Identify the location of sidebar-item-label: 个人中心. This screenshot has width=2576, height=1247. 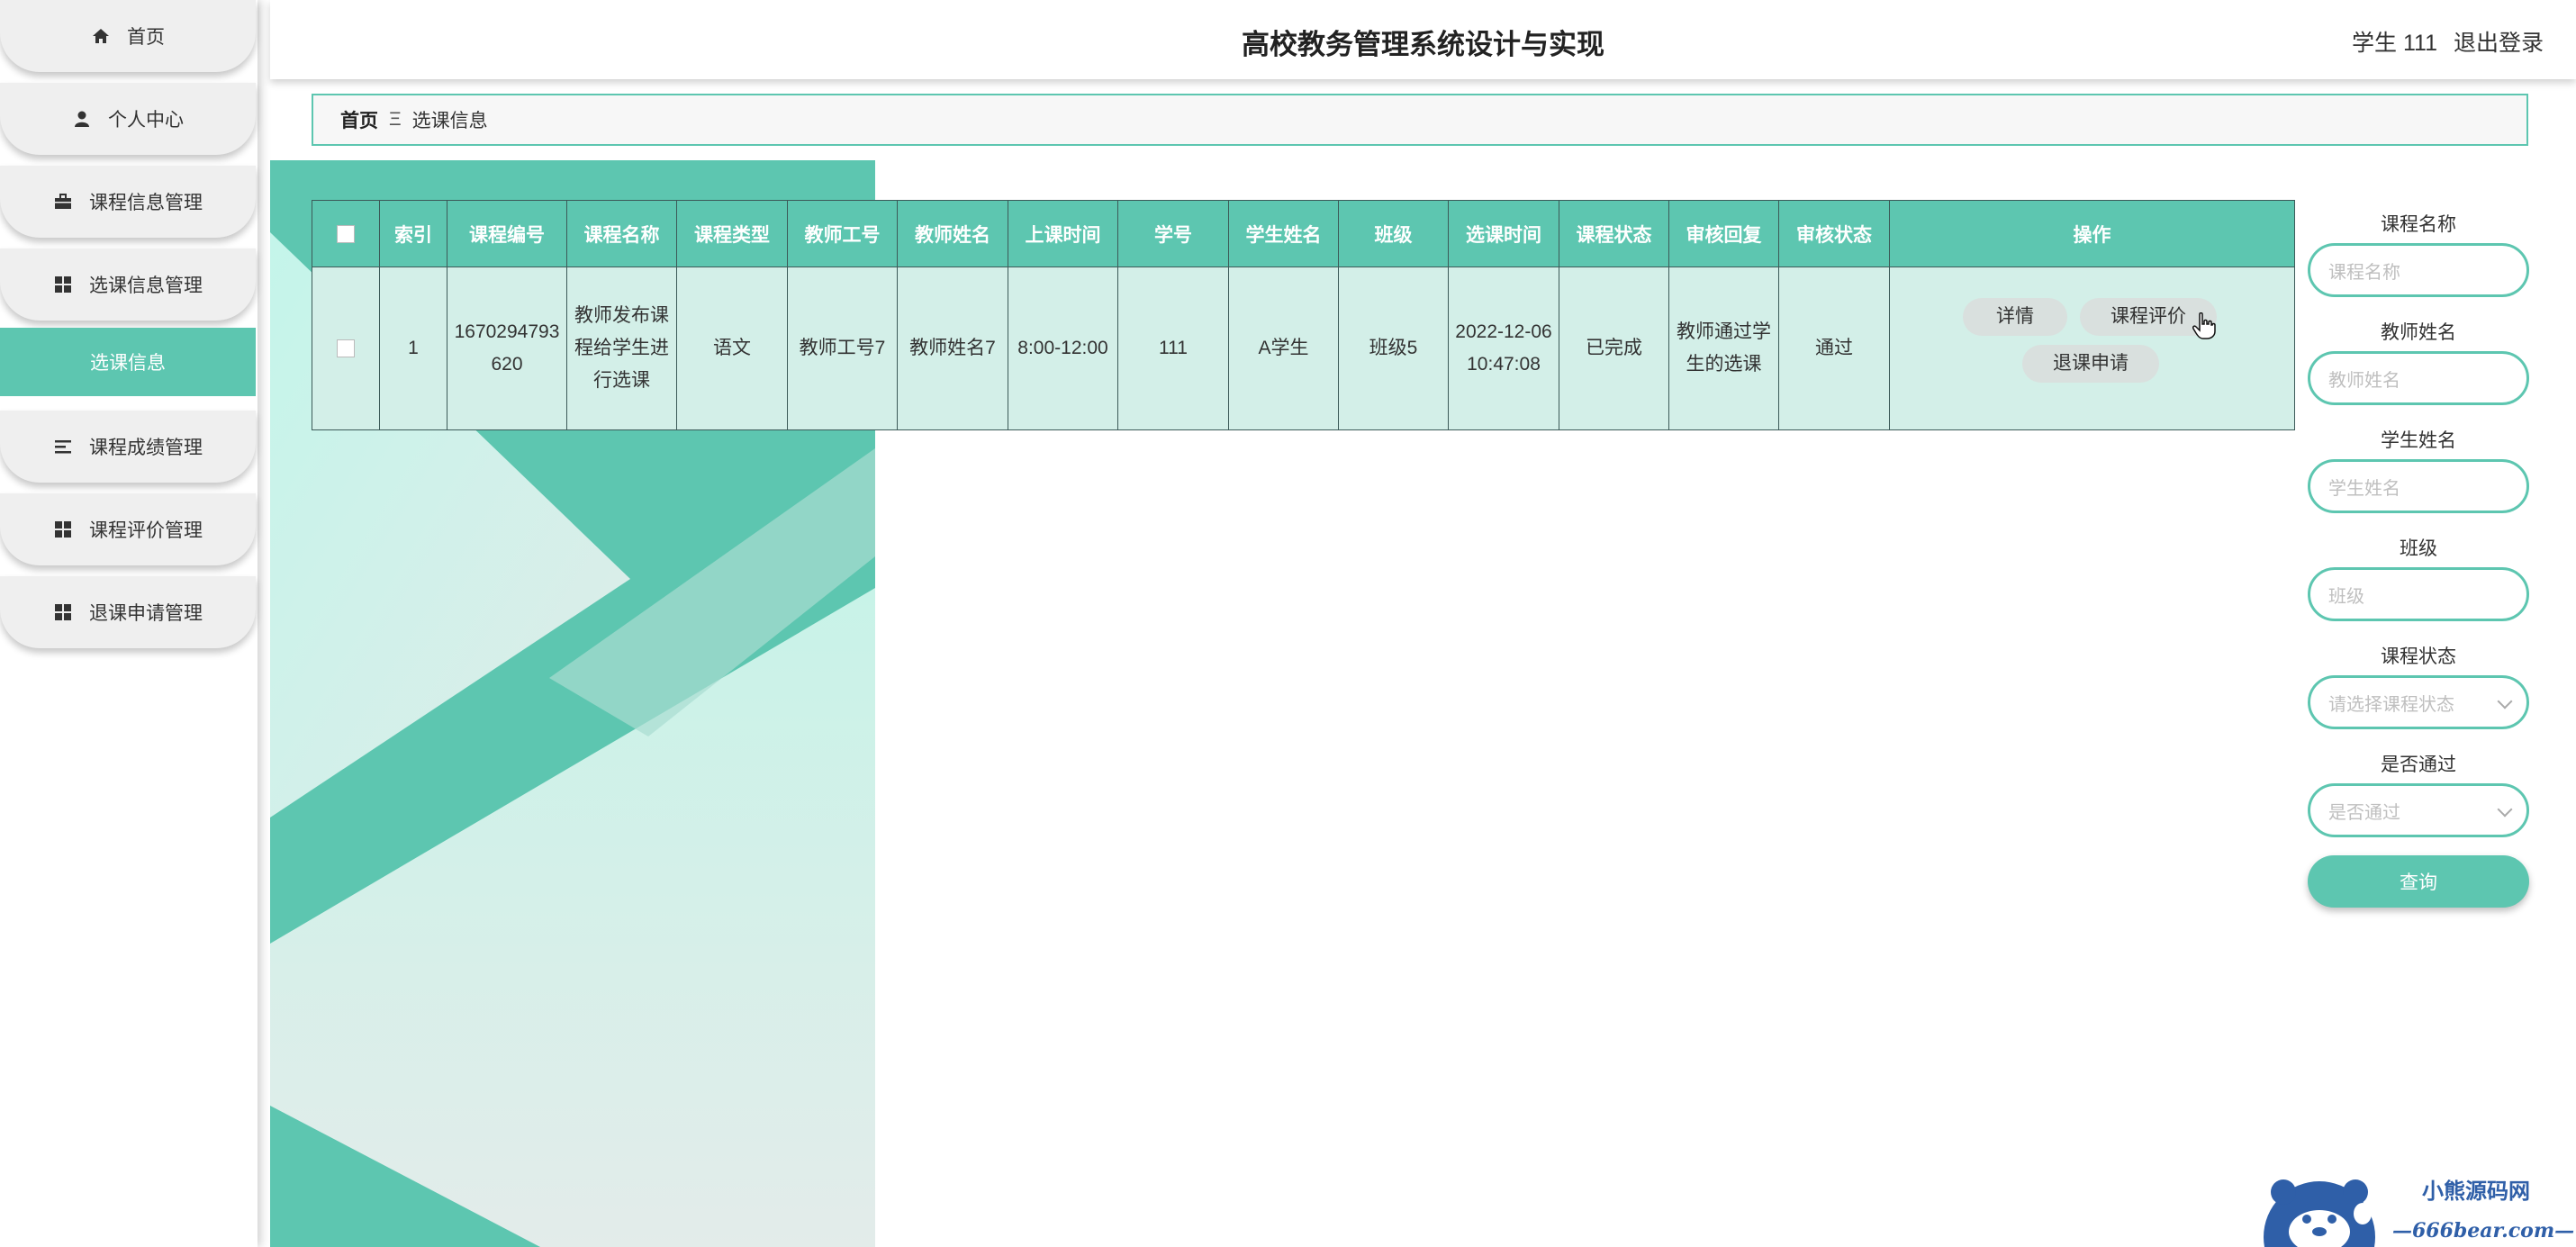
(146, 120).